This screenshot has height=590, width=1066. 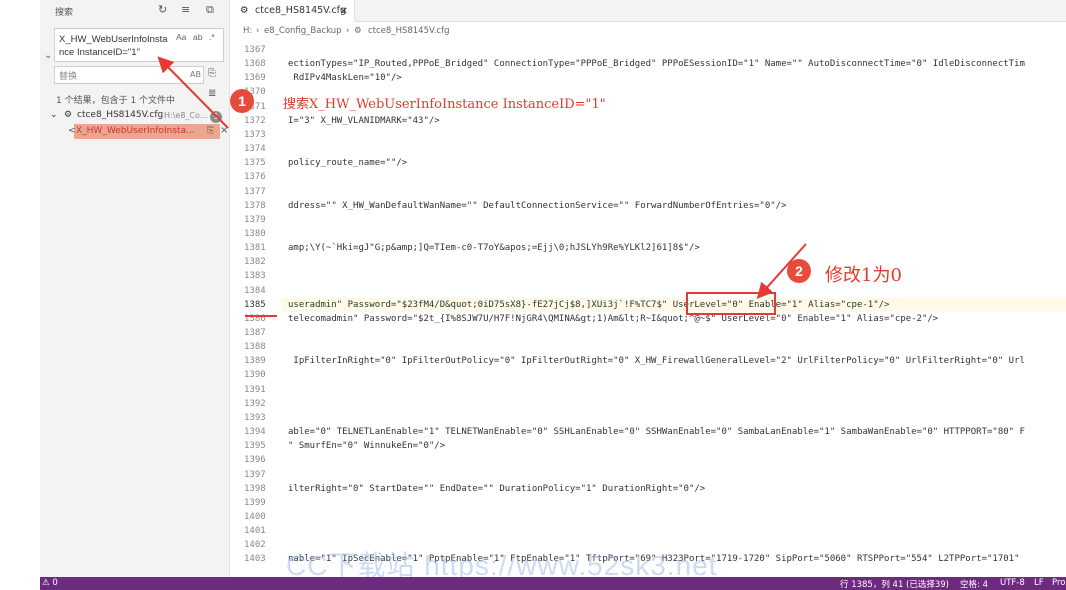 What do you see at coordinates (781, 271) in the screenshot?
I see `arrow-to-userlevel` at bounding box center [781, 271].